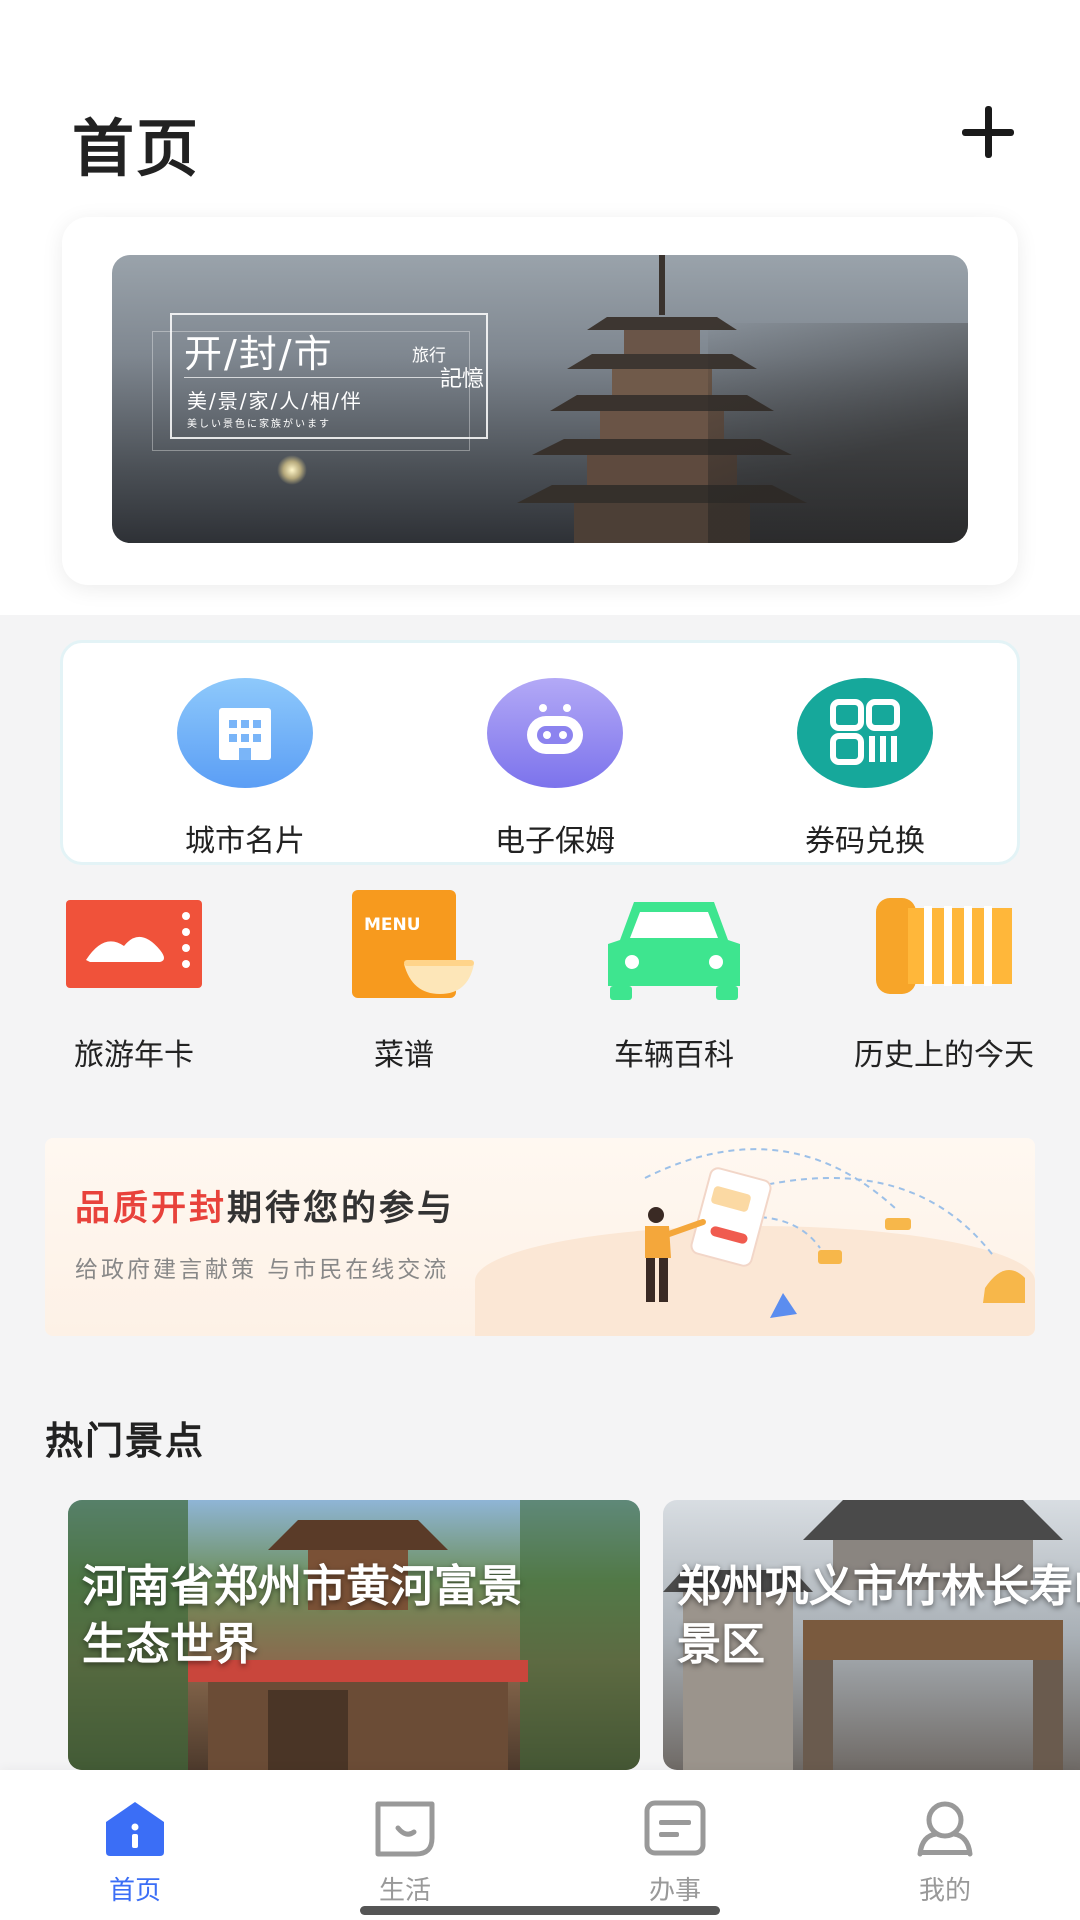  I want to click on banner-image: 开/封/市 旅行 記憶 美/景/家/人/相/伴 美しい景色に家族がいます, so click(540, 399).